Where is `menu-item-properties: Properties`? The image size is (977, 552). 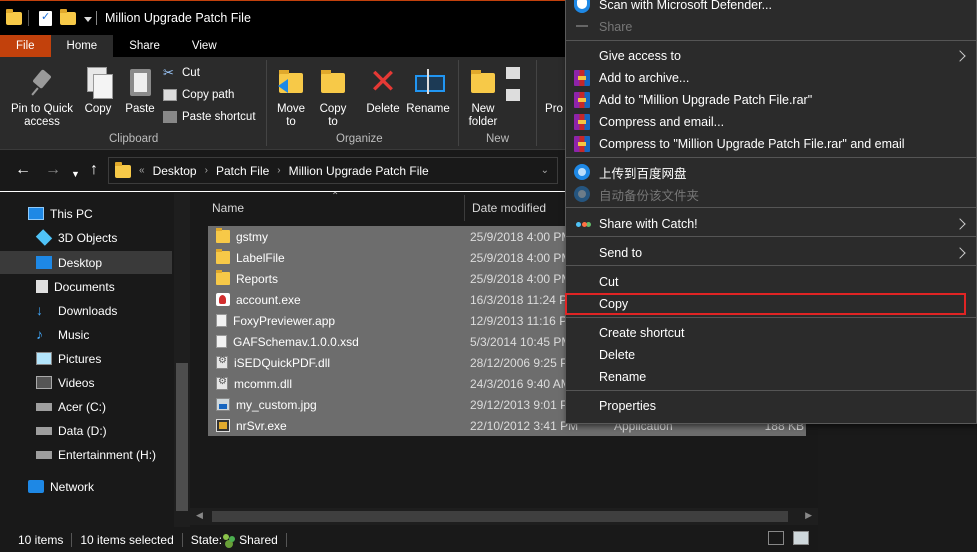 menu-item-properties: Properties is located at coordinates (771, 406).